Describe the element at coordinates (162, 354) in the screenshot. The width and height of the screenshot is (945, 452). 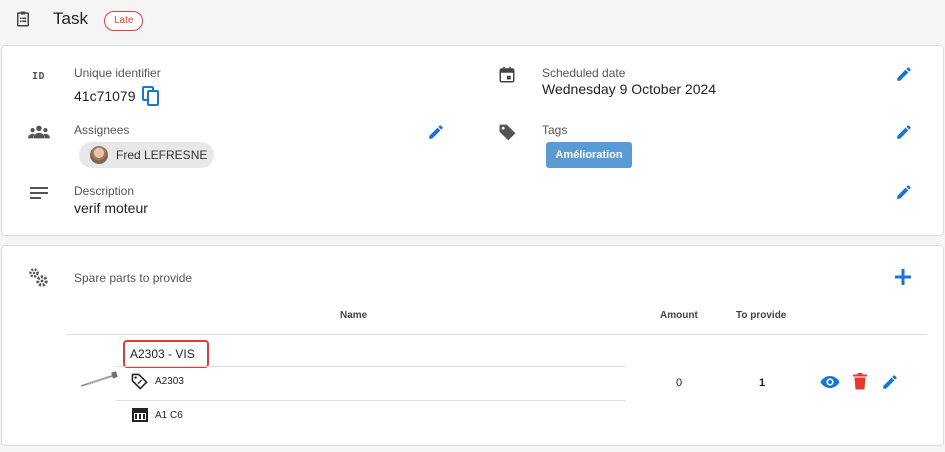
I see `part-name: A2303 - VIS` at that location.